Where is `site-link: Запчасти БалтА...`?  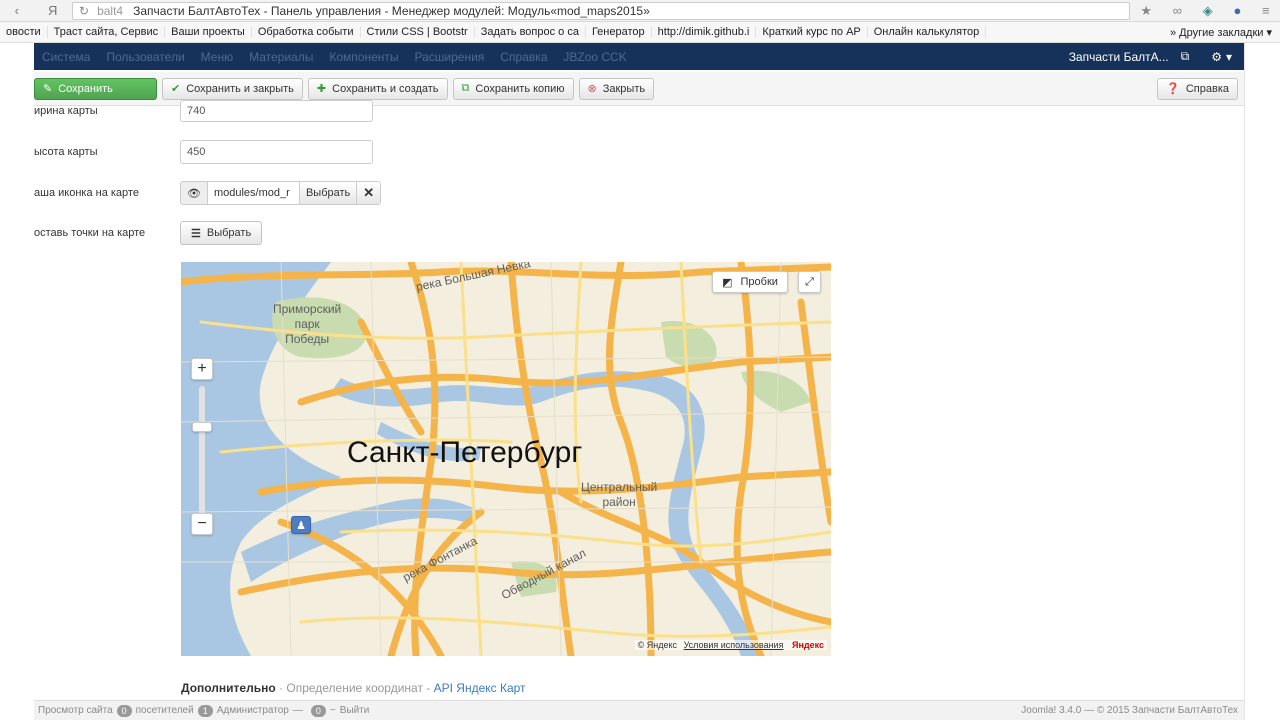
site-link: Запчасти БалтА... is located at coordinates (1119, 57).